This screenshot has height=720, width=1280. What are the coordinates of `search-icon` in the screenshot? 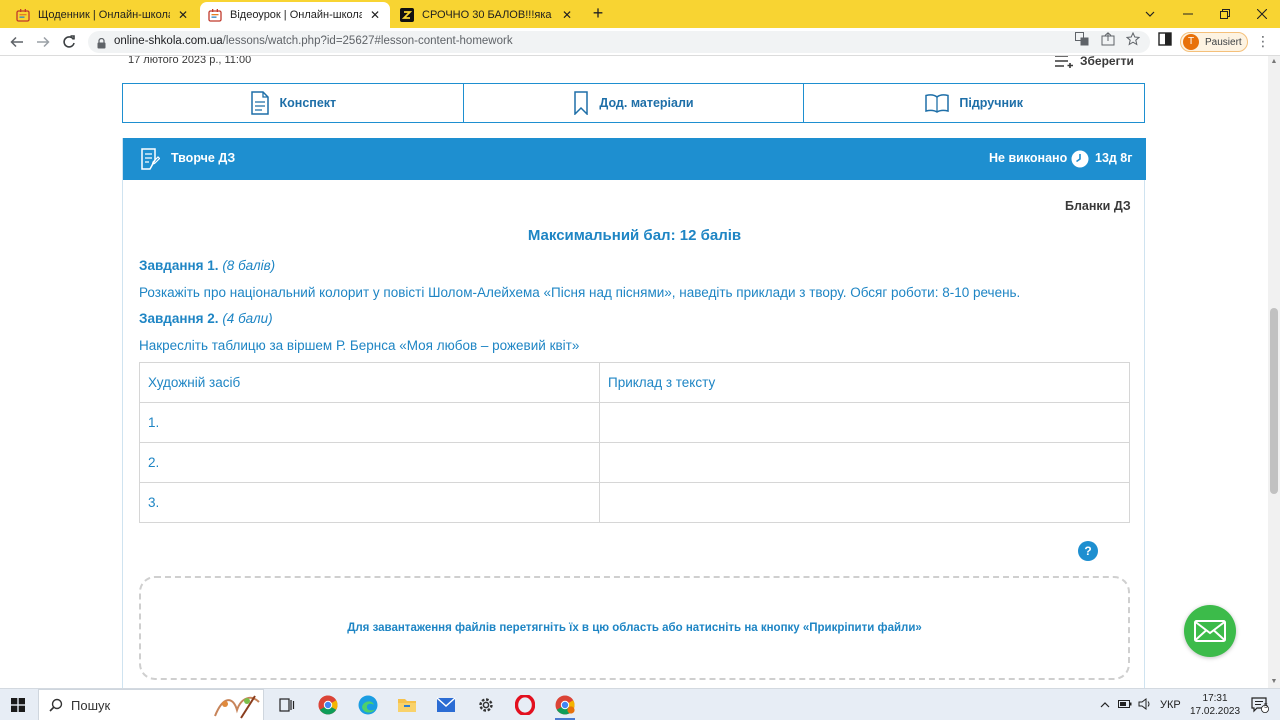 It's located at (56, 705).